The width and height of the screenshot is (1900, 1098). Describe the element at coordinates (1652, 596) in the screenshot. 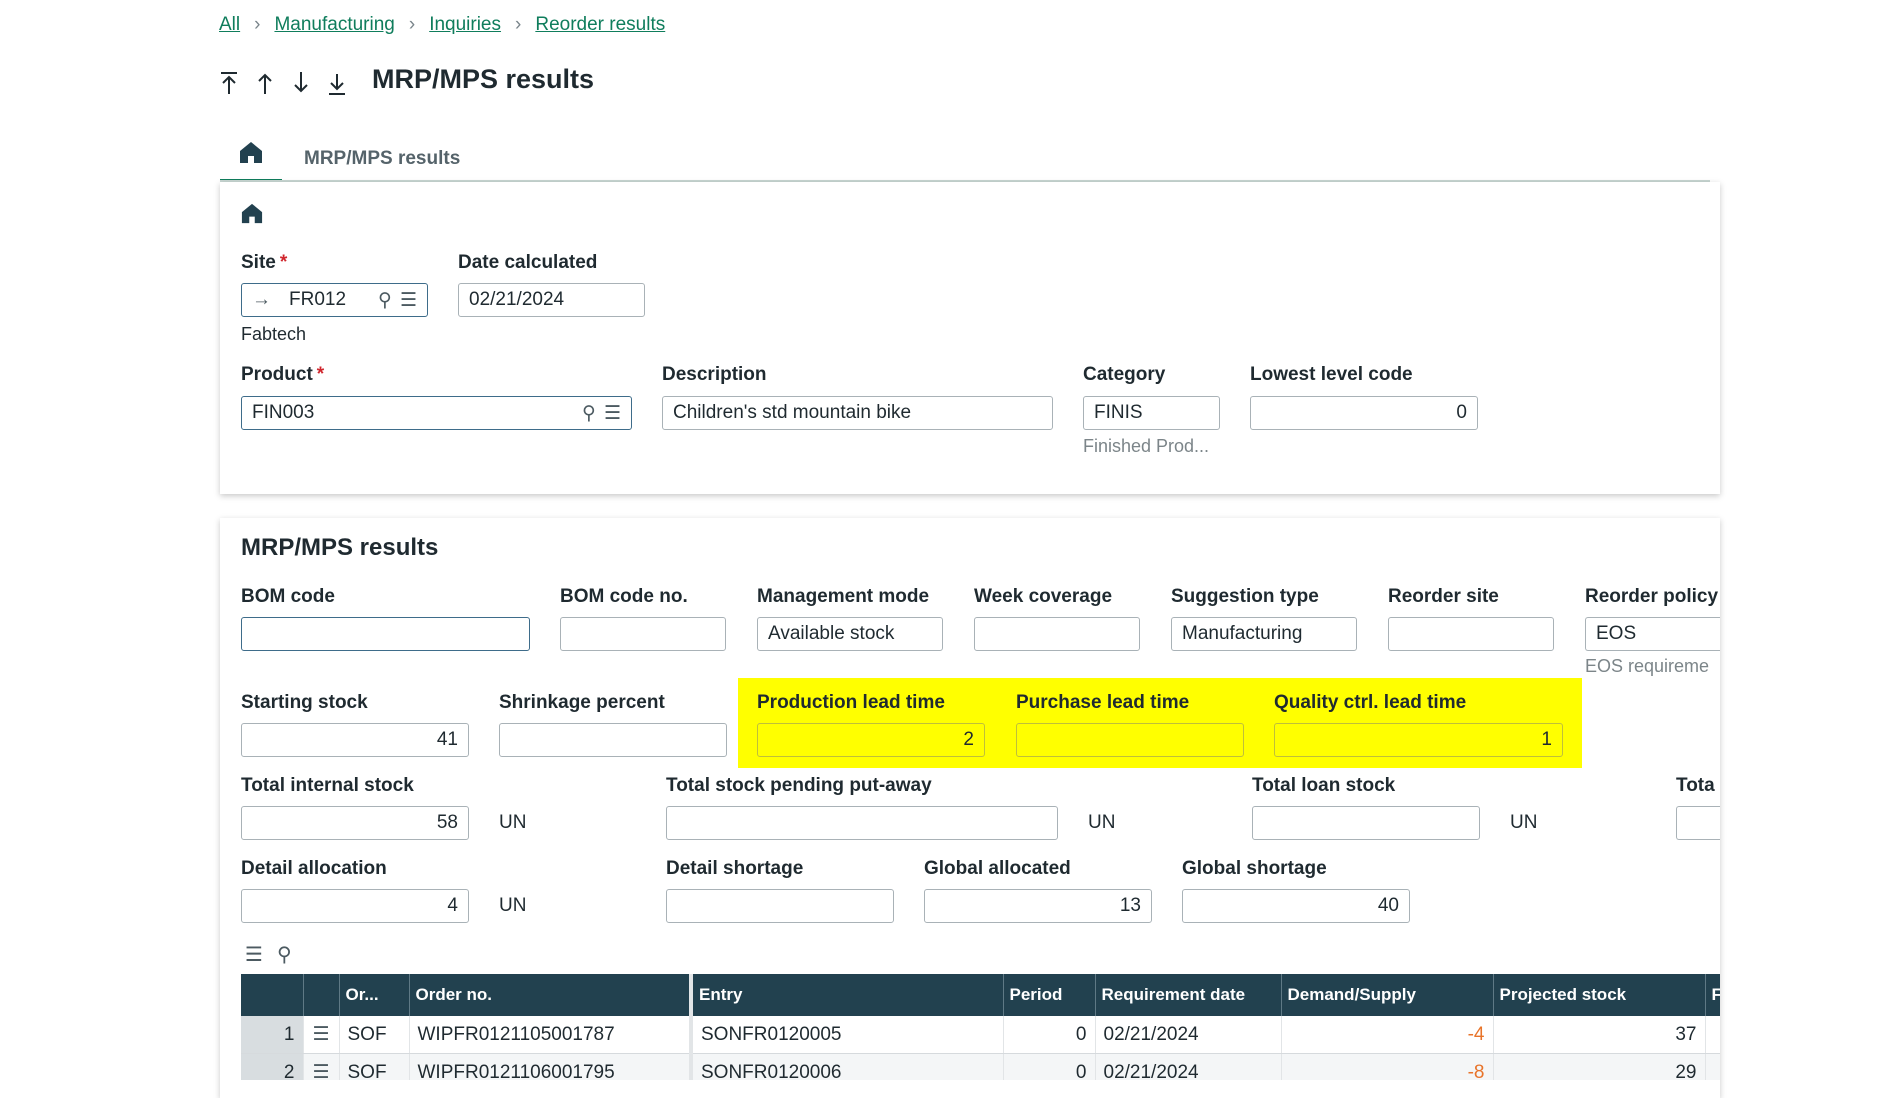

I see `reorder-policy-label: Reorder policy` at that location.